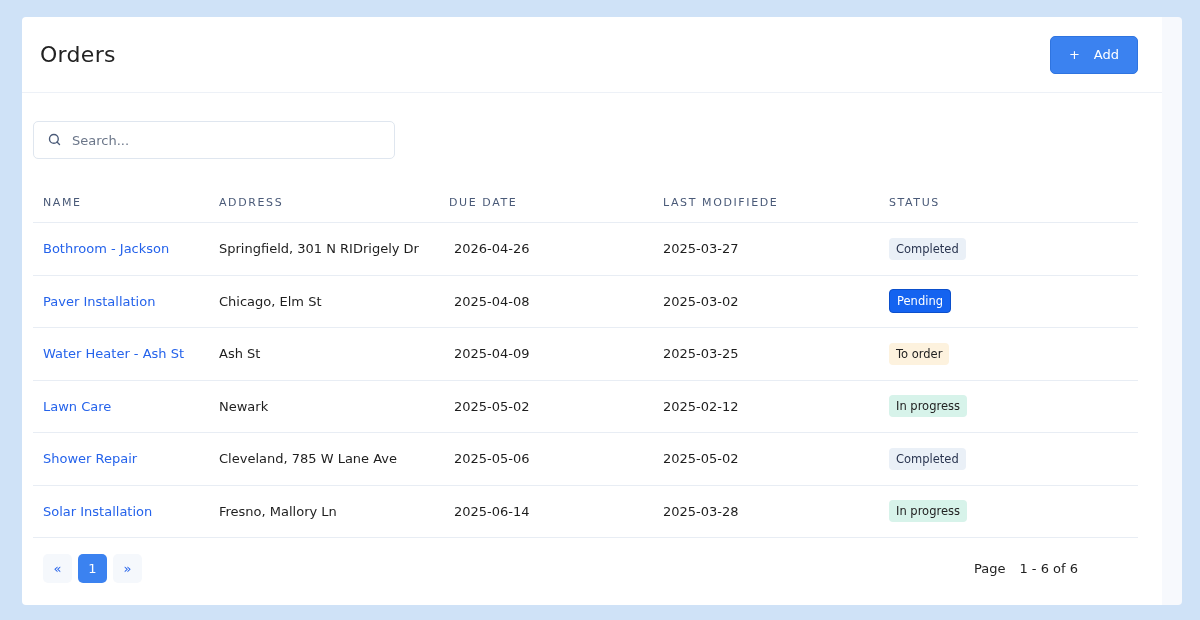  I want to click on next-page-button: », so click(127, 568).